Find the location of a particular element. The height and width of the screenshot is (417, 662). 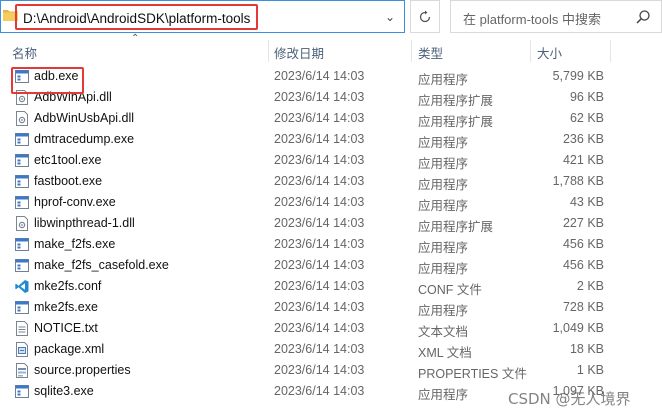

table-row: adb.exe 2023/6/14 14:03 应用程序 5,799 KB is located at coordinates (331, 76).